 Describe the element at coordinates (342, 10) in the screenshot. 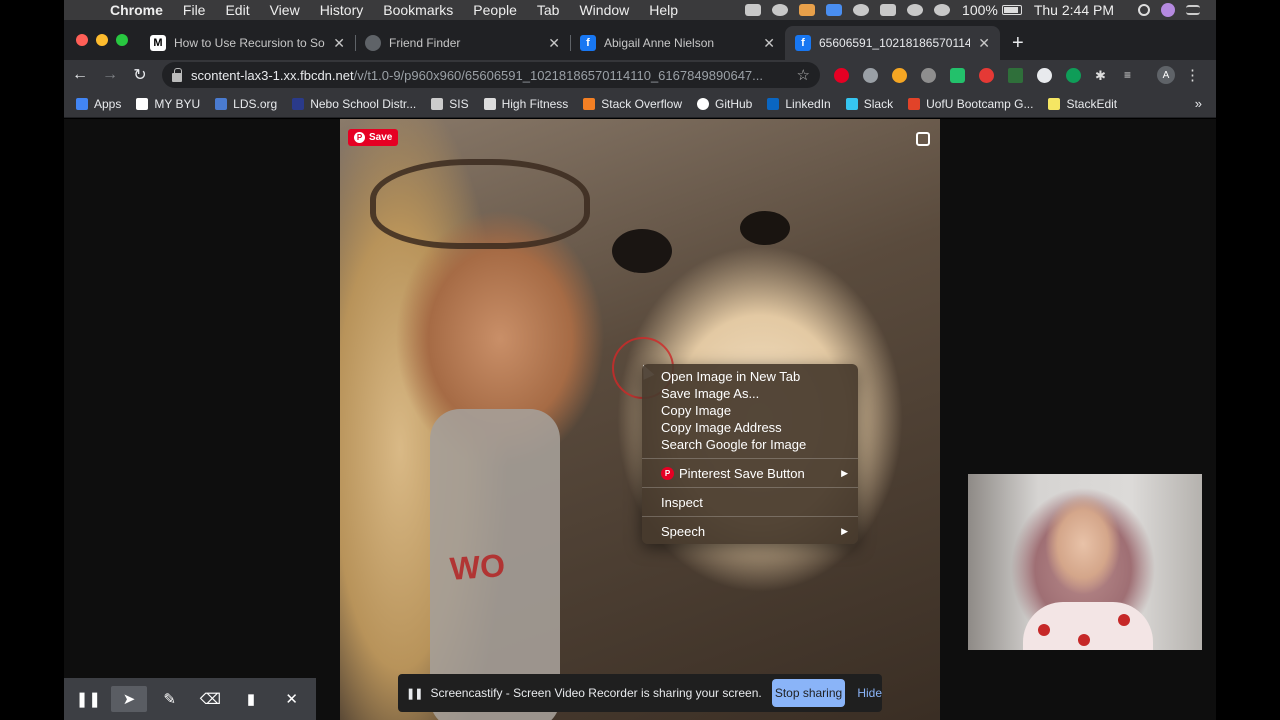

I see `menu-history: History` at that location.